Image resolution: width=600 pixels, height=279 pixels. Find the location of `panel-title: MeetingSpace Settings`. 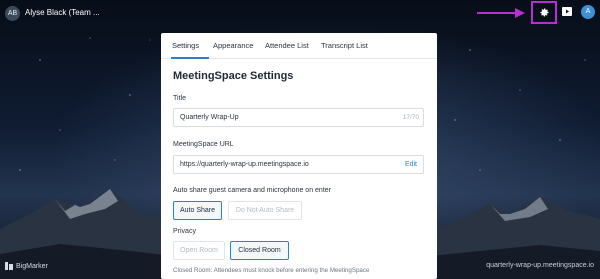

panel-title: MeetingSpace Settings is located at coordinates (233, 76).